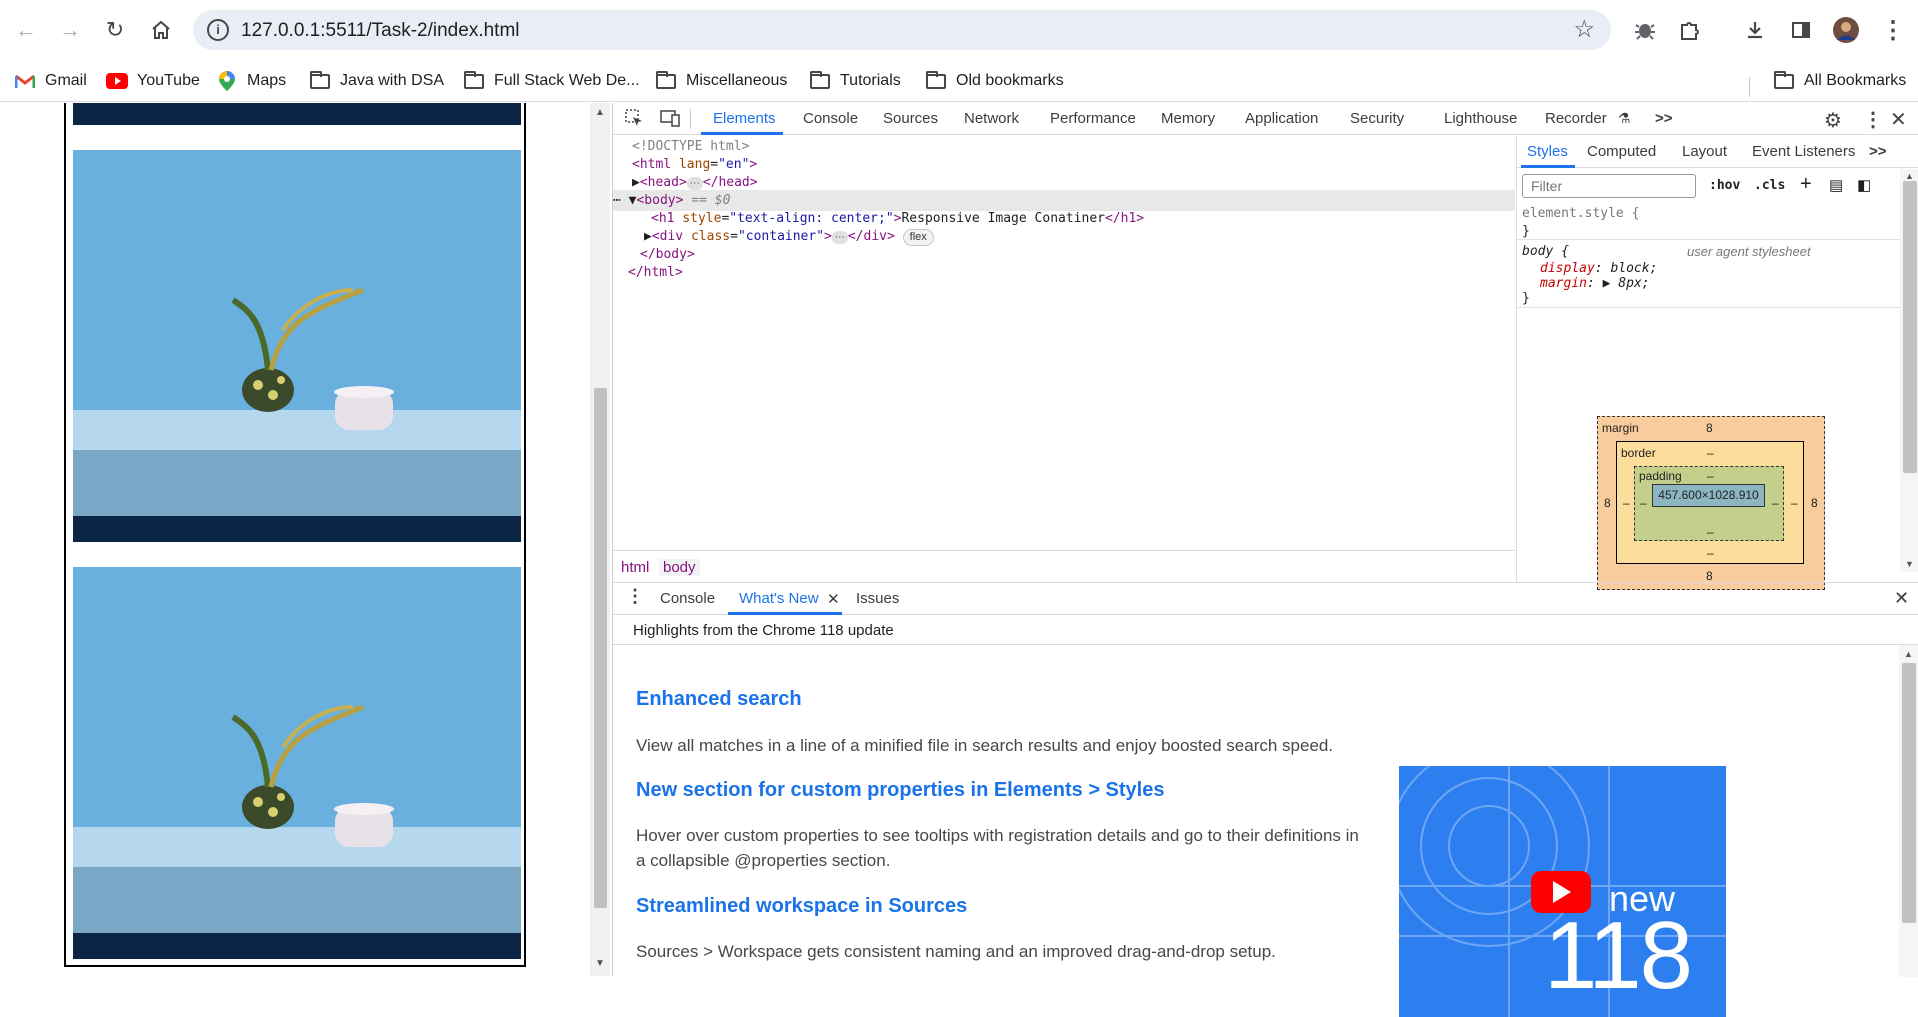 The height and width of the screenshot is (1017, 1918). What do you see at coordinates (910, 118) in the screenshot?
I see `tab-sources: Sources` at bounding box center [910, 118].